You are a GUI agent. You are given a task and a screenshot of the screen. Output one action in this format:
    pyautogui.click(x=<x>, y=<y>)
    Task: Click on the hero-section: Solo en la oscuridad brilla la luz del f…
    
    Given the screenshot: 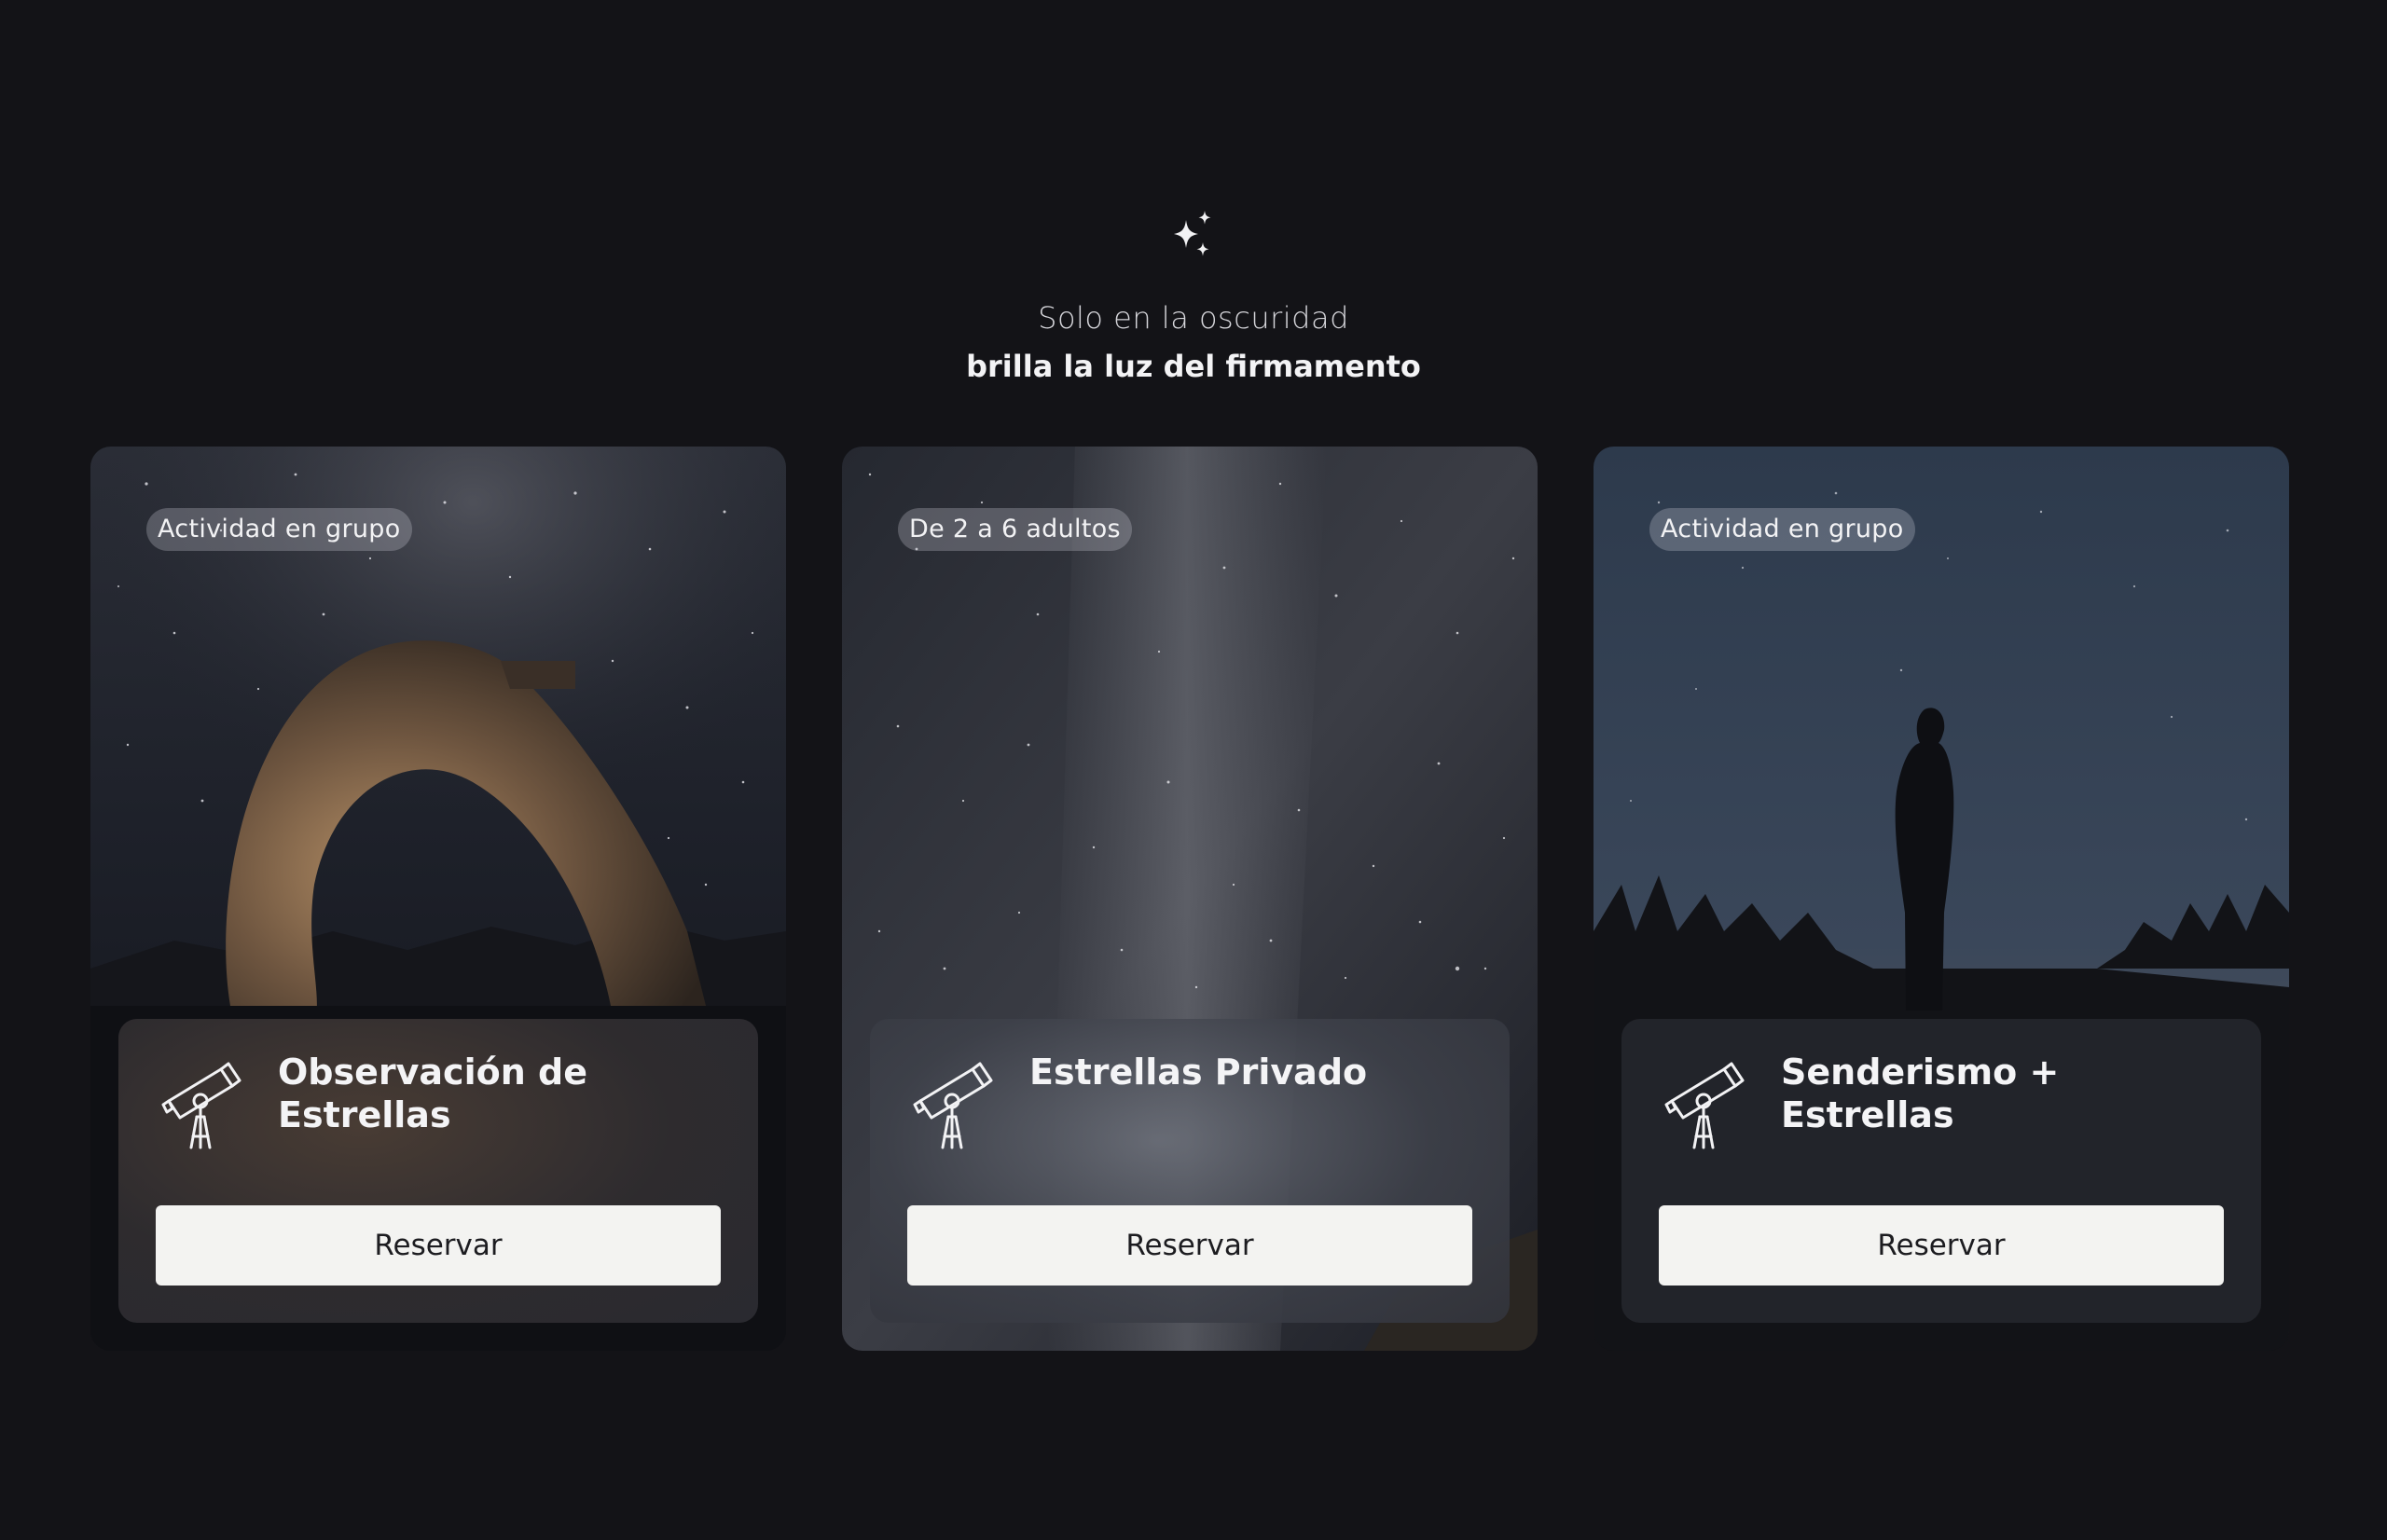 What is the action you would take?
    pyautogui.click(x=1193, y=296)
    